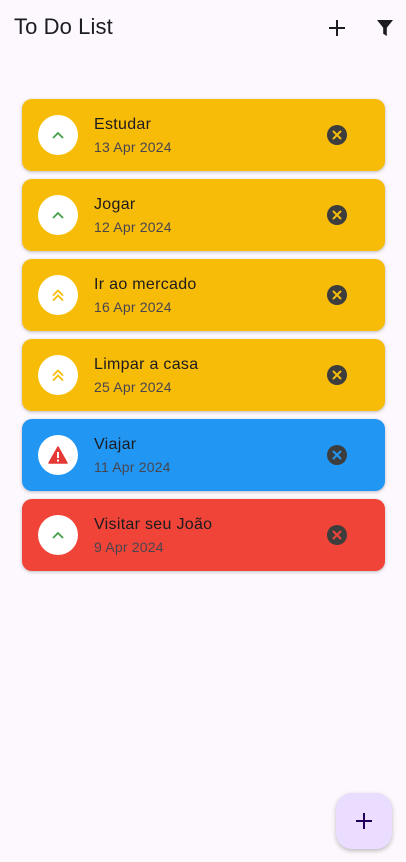 The height and width of the screenshot is (862, 406). I want to click on task-card: Jogar 12 Apr 2024, so click(203, 215).